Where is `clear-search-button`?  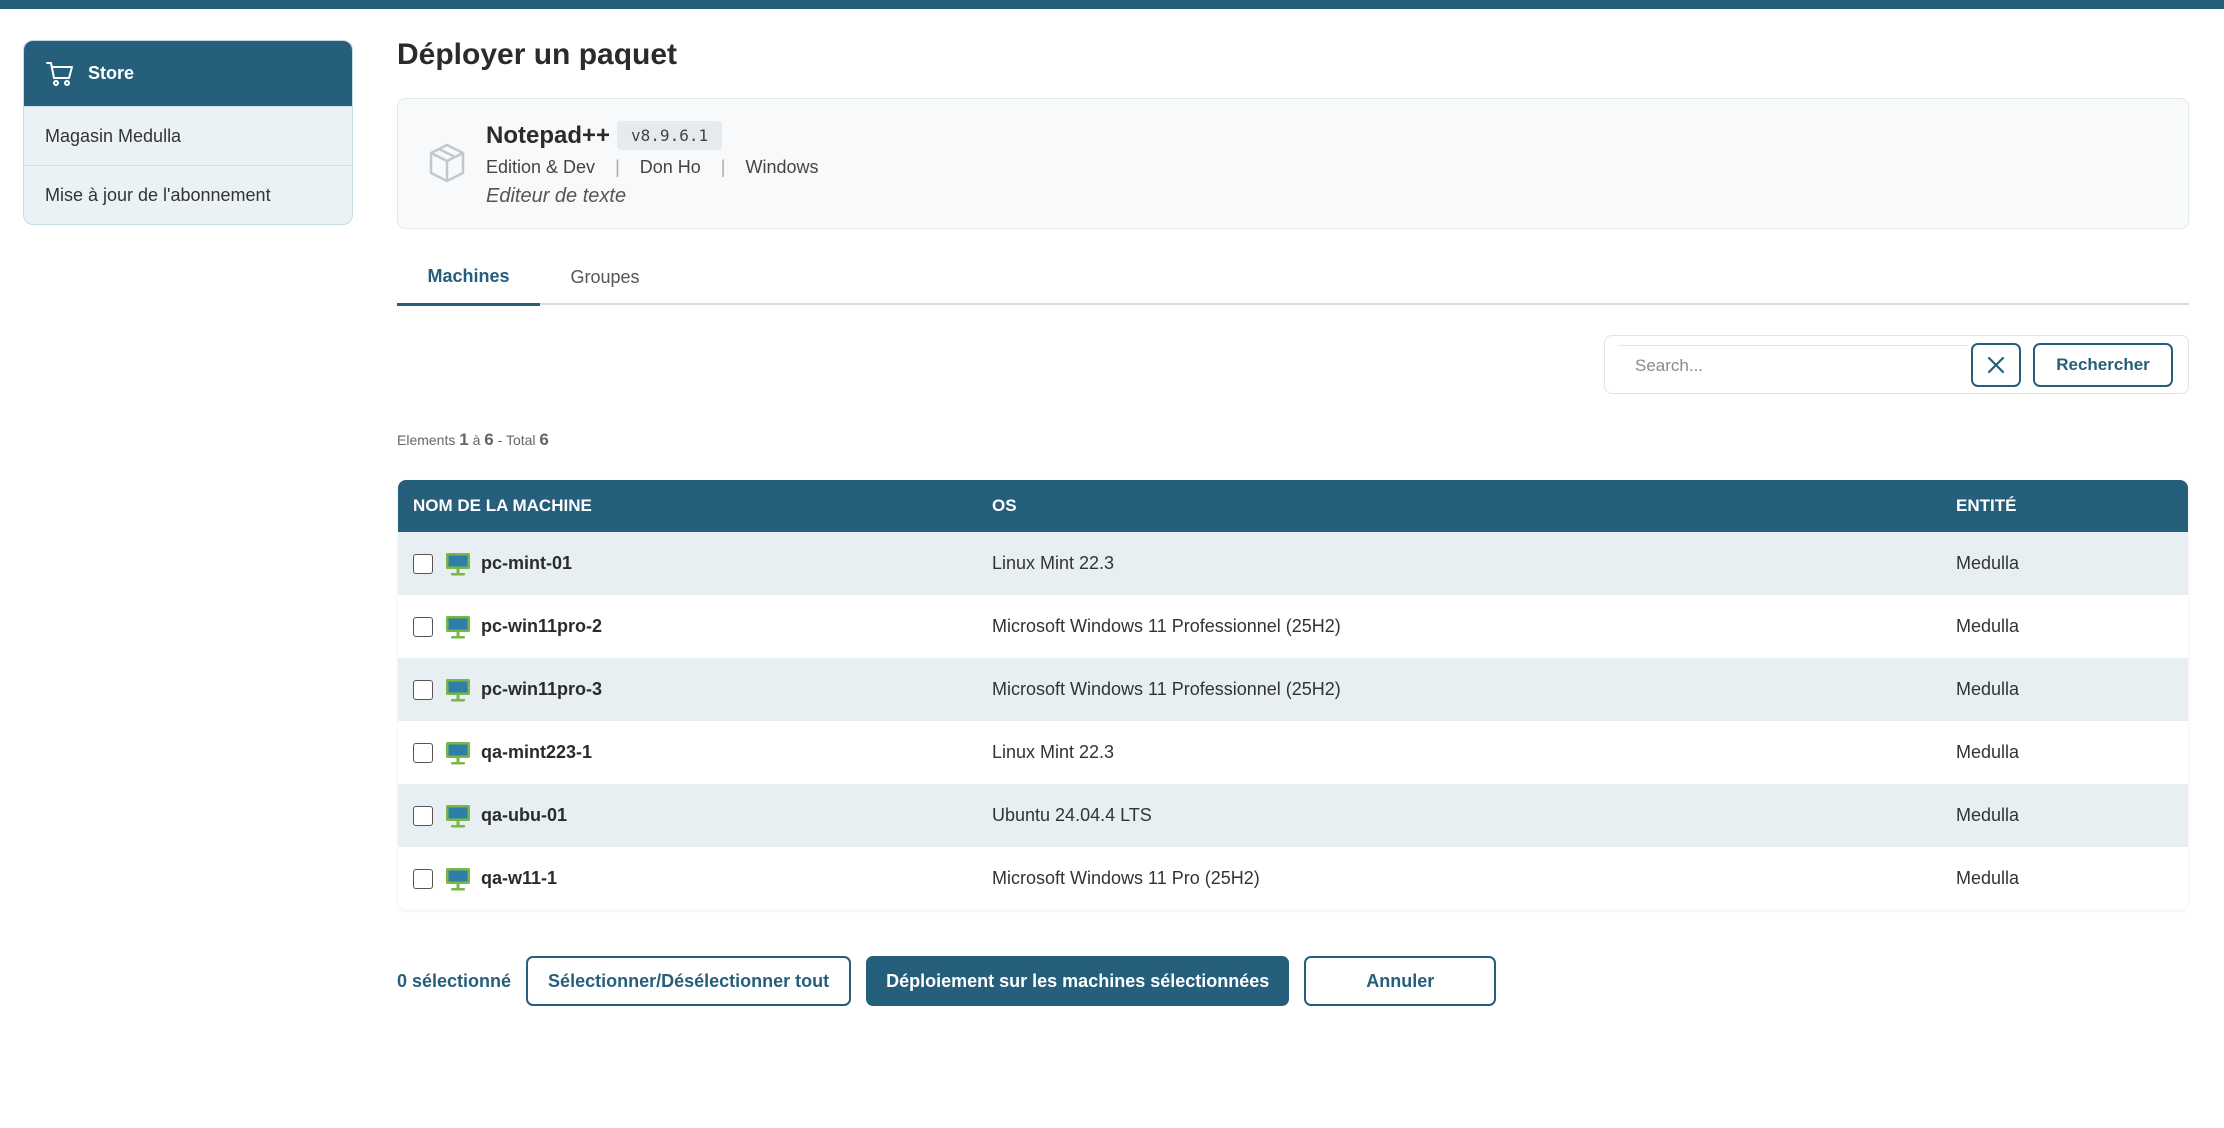 clear-search-button is located at coordinates (1996, 365).